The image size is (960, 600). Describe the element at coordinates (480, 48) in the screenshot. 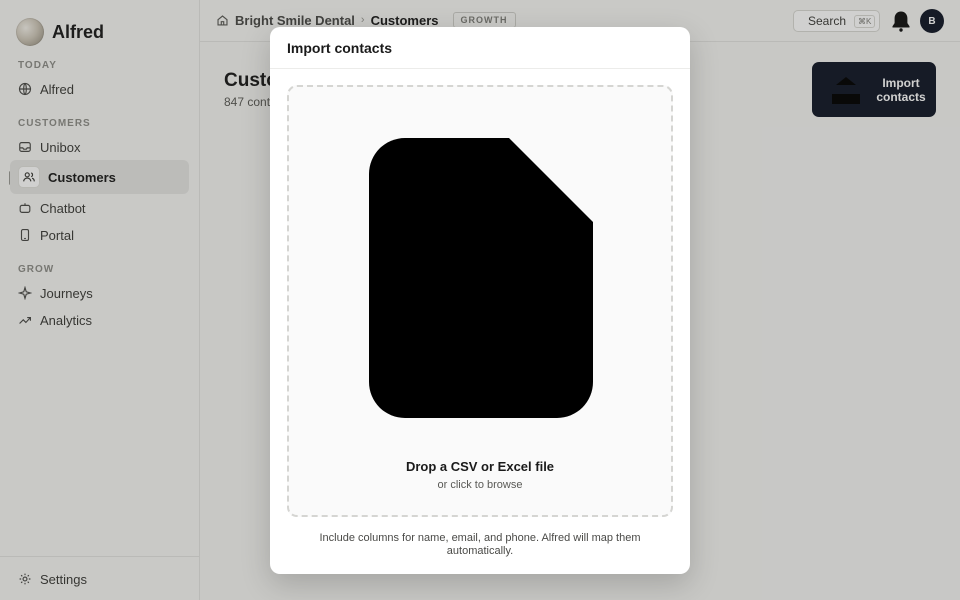

I see `modal-header: Import contacts` at that location.